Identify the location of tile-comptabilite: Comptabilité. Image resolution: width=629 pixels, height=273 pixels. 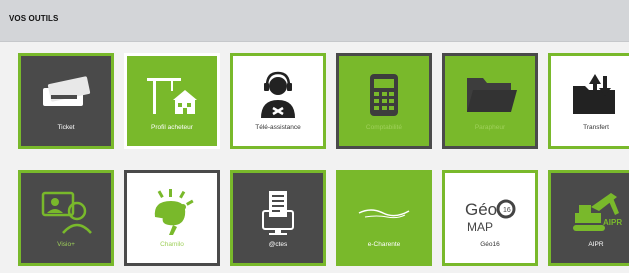
(384, 101).